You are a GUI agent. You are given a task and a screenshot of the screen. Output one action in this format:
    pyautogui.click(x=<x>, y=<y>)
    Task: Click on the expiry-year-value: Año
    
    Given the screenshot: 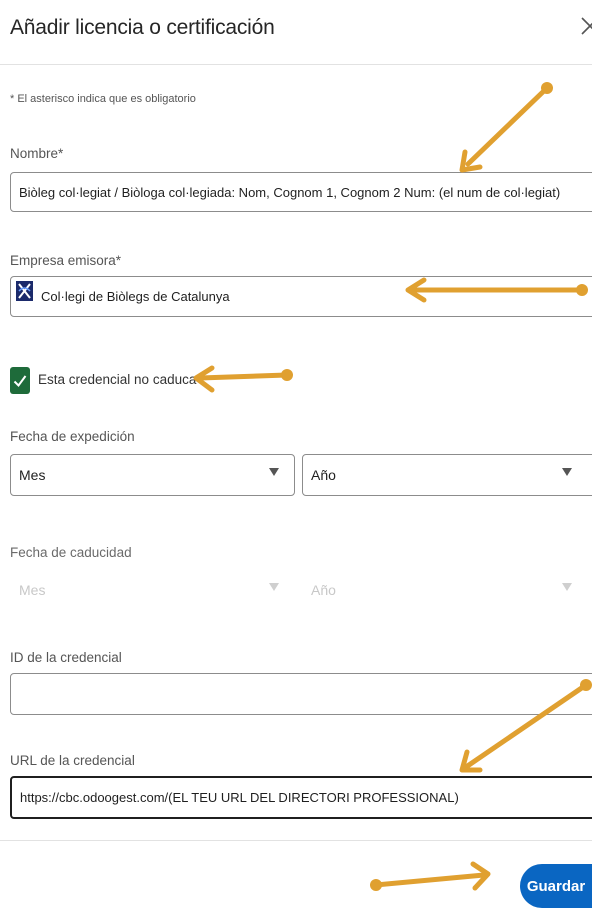 What is the action you would take?
    pyautogui.click(x=323, y=590)
    